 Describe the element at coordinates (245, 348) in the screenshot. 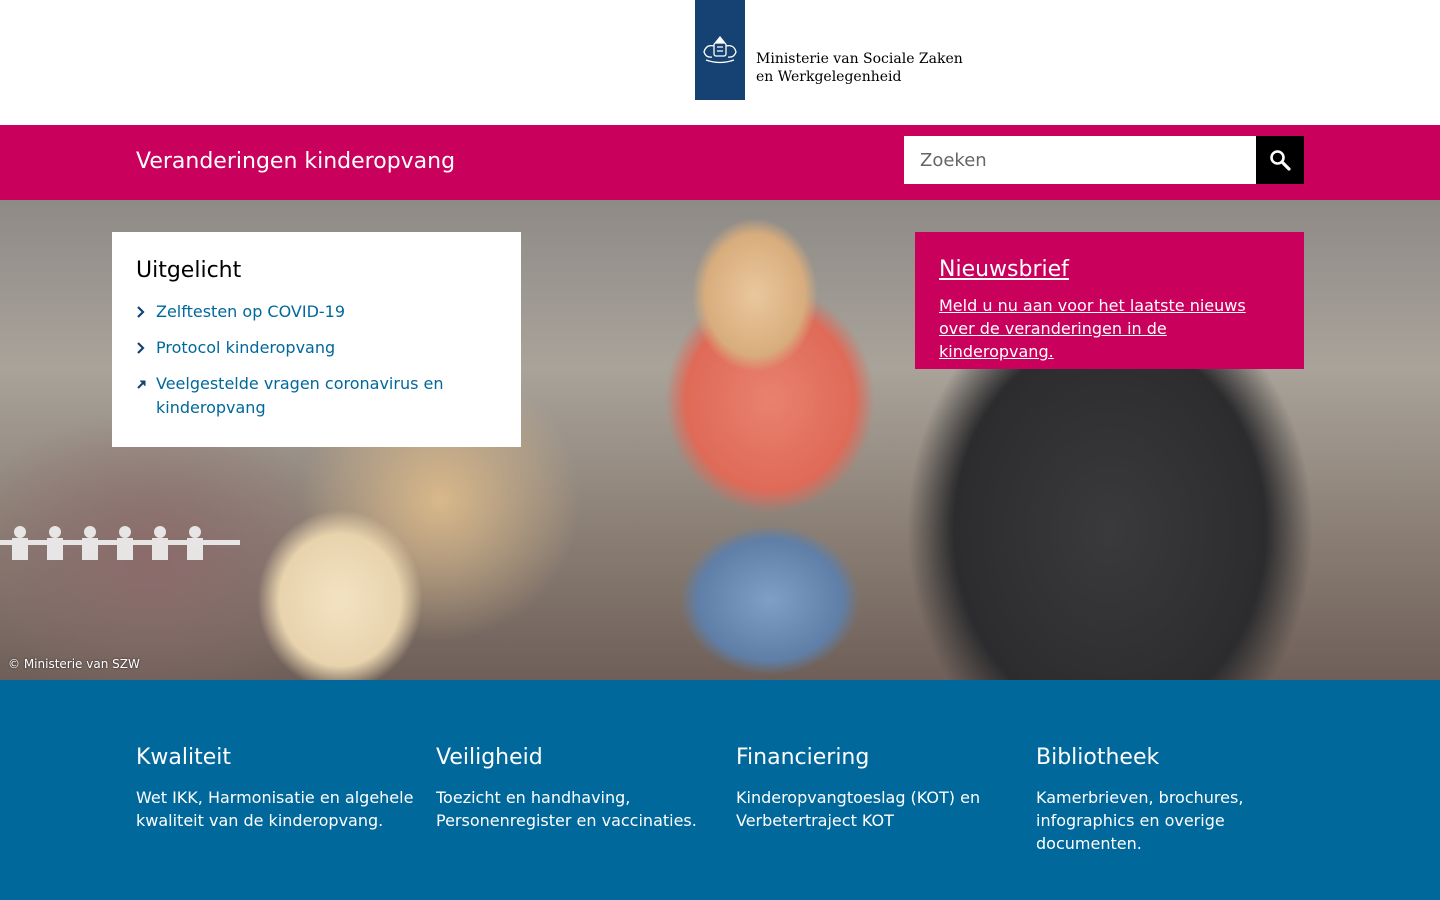

I see `featured-link-protocol: Protocol kinderopvang` at that location.